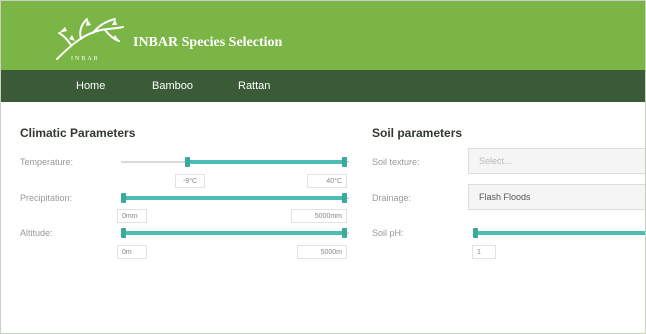 The width and height of the screenshot is (646, 334). Describe the element at coordinates (172, 86) in the screenshot. I see `nav-bamboo: Bamboo` at that location.